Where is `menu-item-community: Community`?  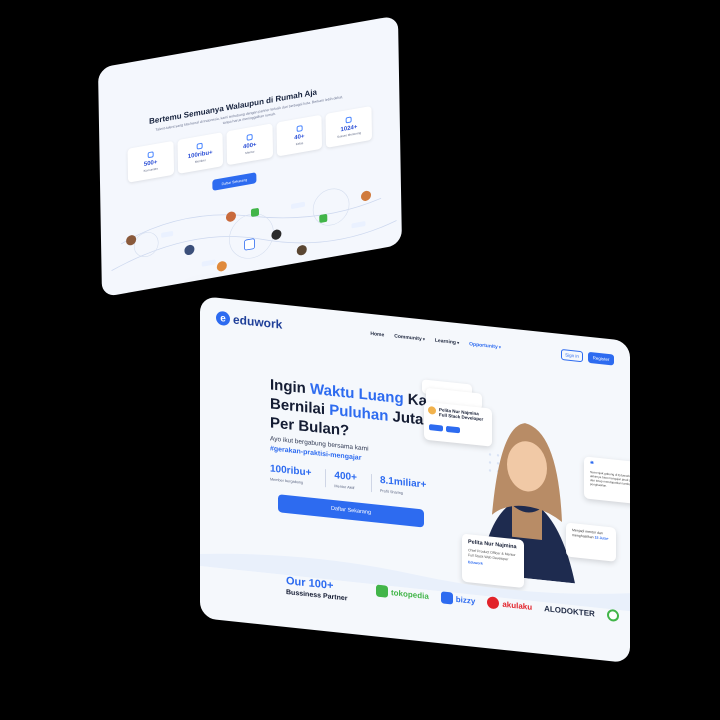
menu-item-community: Community is located at coordinates (409, 337).